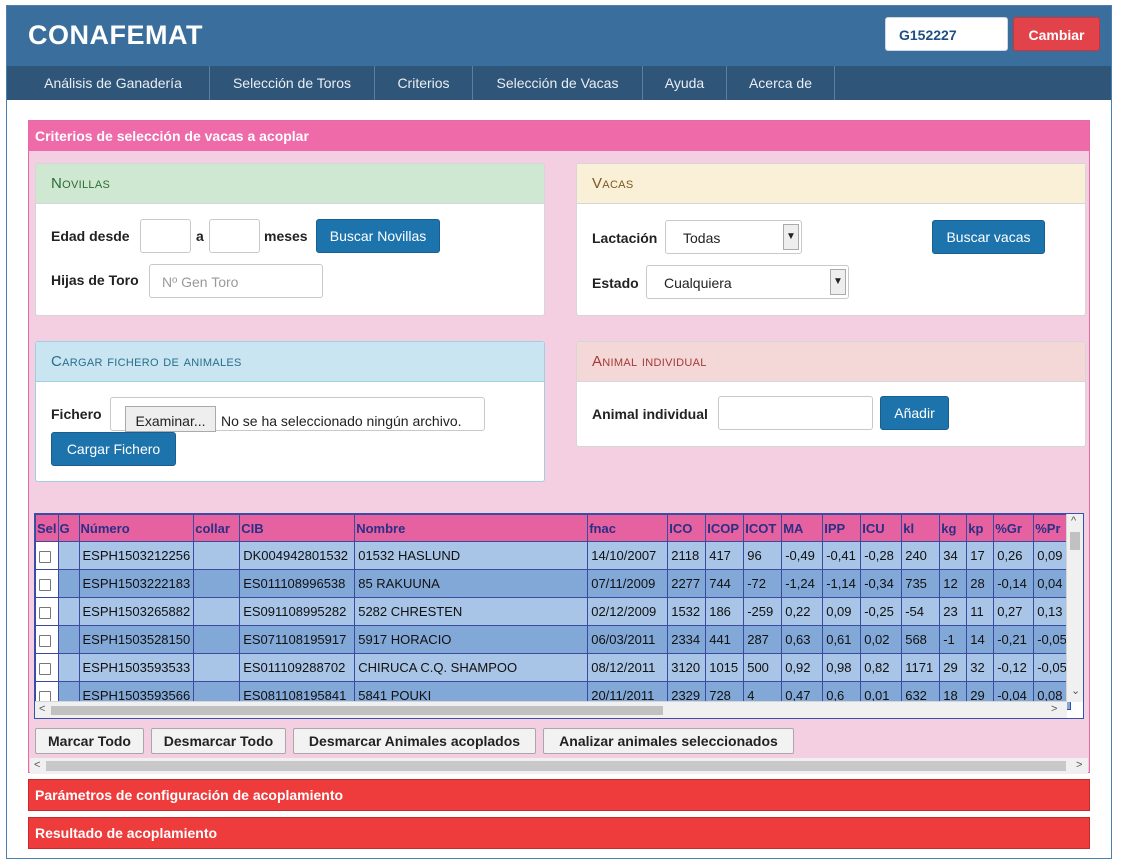 The height and width of the screenshot is (866, 1122). Describe the element at coordinates (165, 236) in the screenshot. I see `age-from-input` at that location.